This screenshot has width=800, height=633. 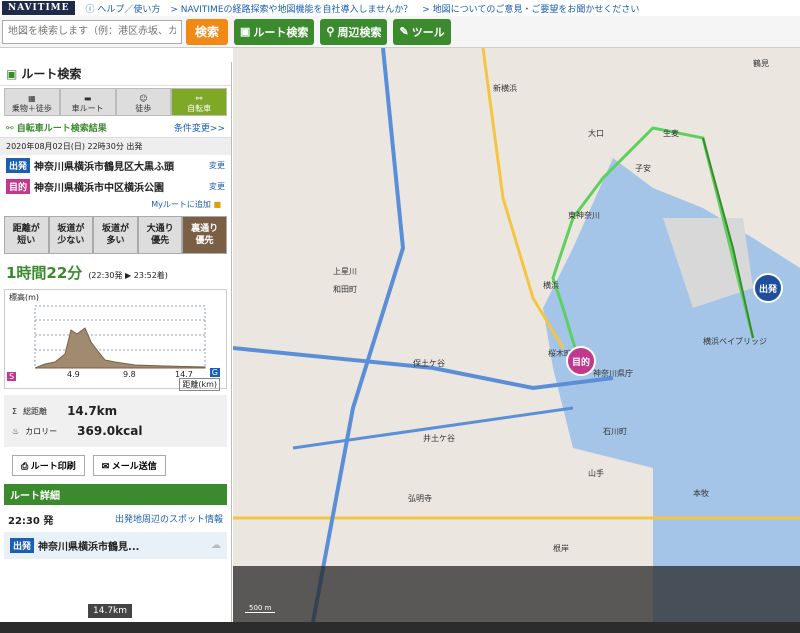 I want to click on destination-name: 神奈川県横浜市中区横浜公園, so click(x=99, y=188).